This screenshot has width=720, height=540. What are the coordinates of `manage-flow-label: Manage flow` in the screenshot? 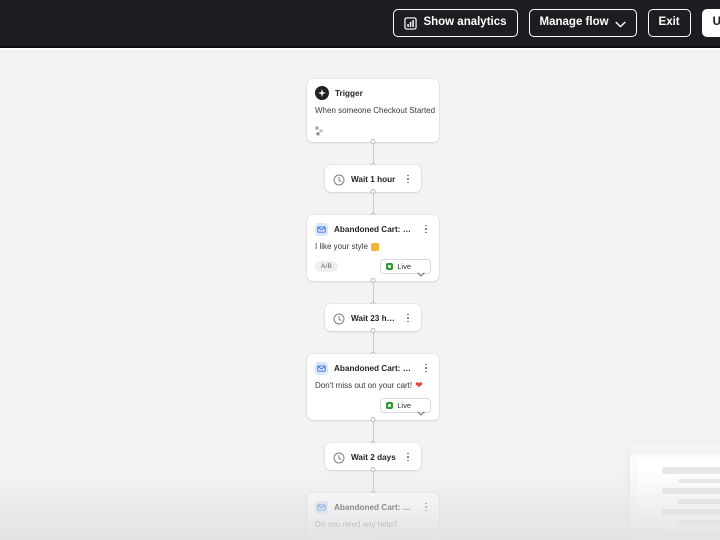 It's located at (574, 22).